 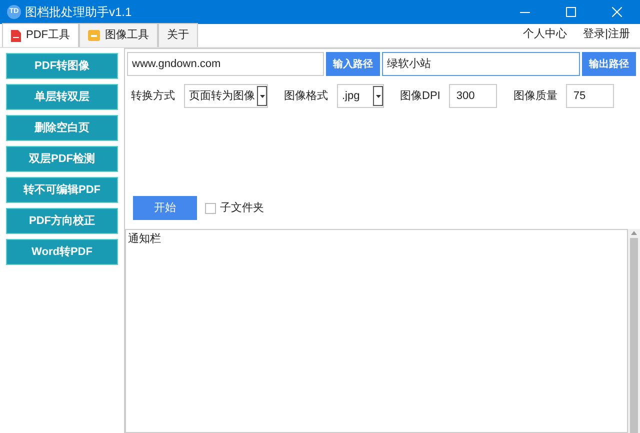 I want to click on start-button: 开始, so click(x=165, y=208).